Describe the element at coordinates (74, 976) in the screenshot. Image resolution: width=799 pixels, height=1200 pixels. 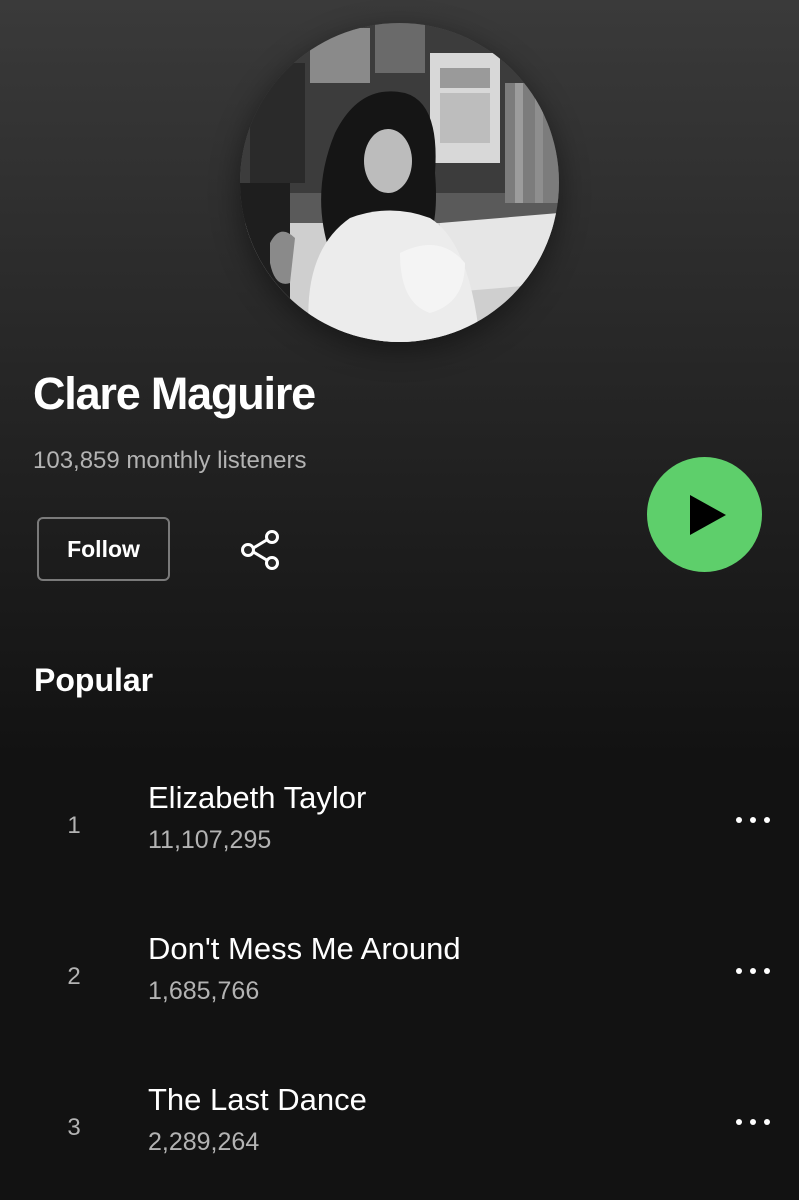
I see `track-number: 2` at that location.